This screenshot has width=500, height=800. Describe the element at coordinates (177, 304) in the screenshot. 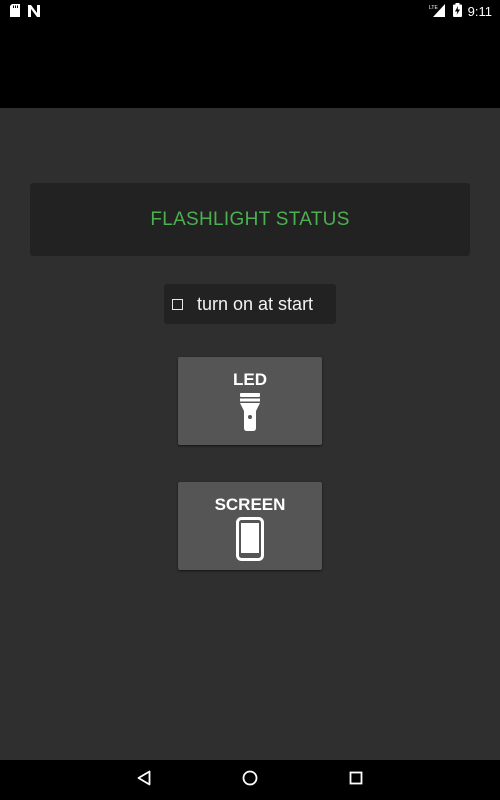

I see `checkbox-box` at that location.